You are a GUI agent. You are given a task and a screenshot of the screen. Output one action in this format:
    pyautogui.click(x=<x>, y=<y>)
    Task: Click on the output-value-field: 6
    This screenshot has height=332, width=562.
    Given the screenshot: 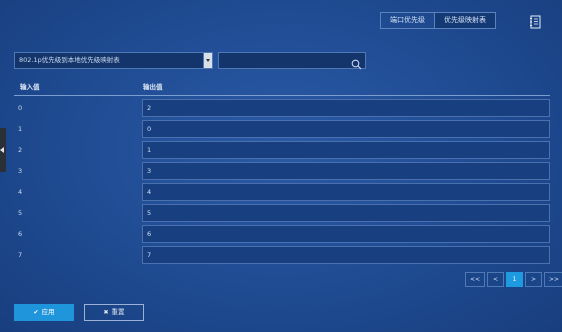 What is the action you would take?
    pyautogui.click(x=346, y=234)
    